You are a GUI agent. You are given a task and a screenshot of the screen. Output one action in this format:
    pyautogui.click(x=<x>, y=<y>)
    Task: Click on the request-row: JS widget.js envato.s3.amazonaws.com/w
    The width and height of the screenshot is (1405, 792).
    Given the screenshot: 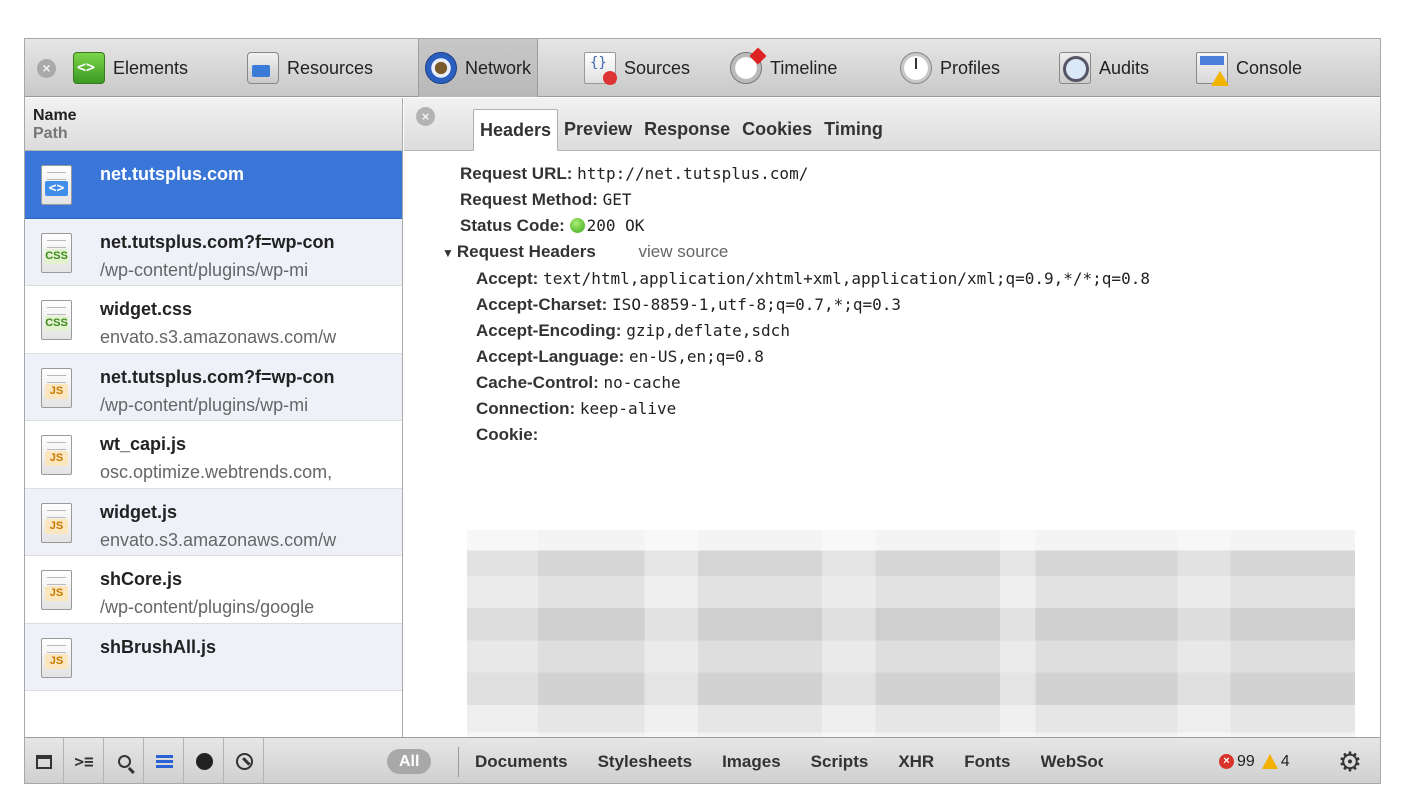 What is the action you would take?
    pyautogui.click(x=213, y=522)
    